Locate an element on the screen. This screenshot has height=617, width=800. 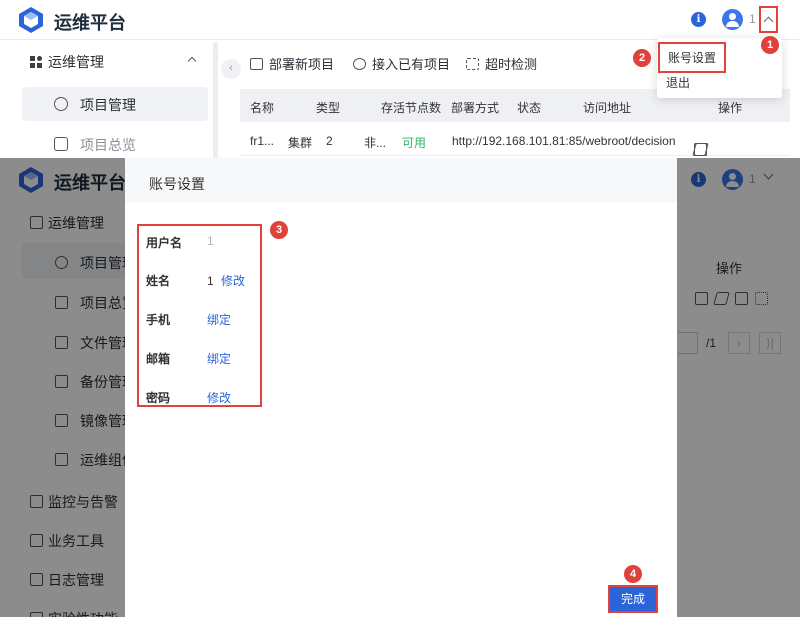
user-name: 1 is located at coordinates (752, 19).